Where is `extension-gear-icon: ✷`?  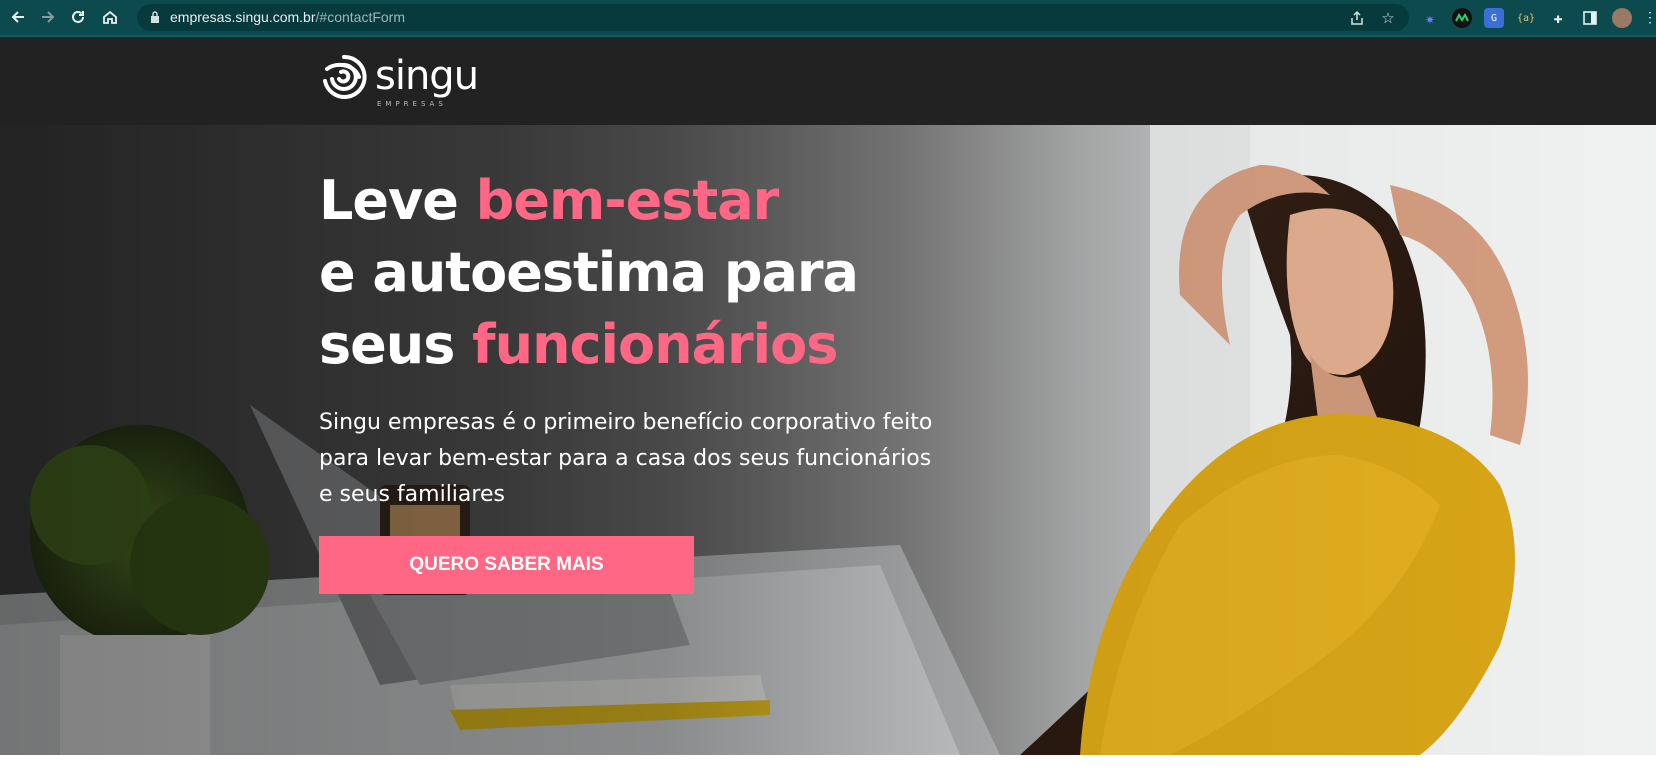
extension-gear-icon: ✷ is located at coordinates (1430, 18).